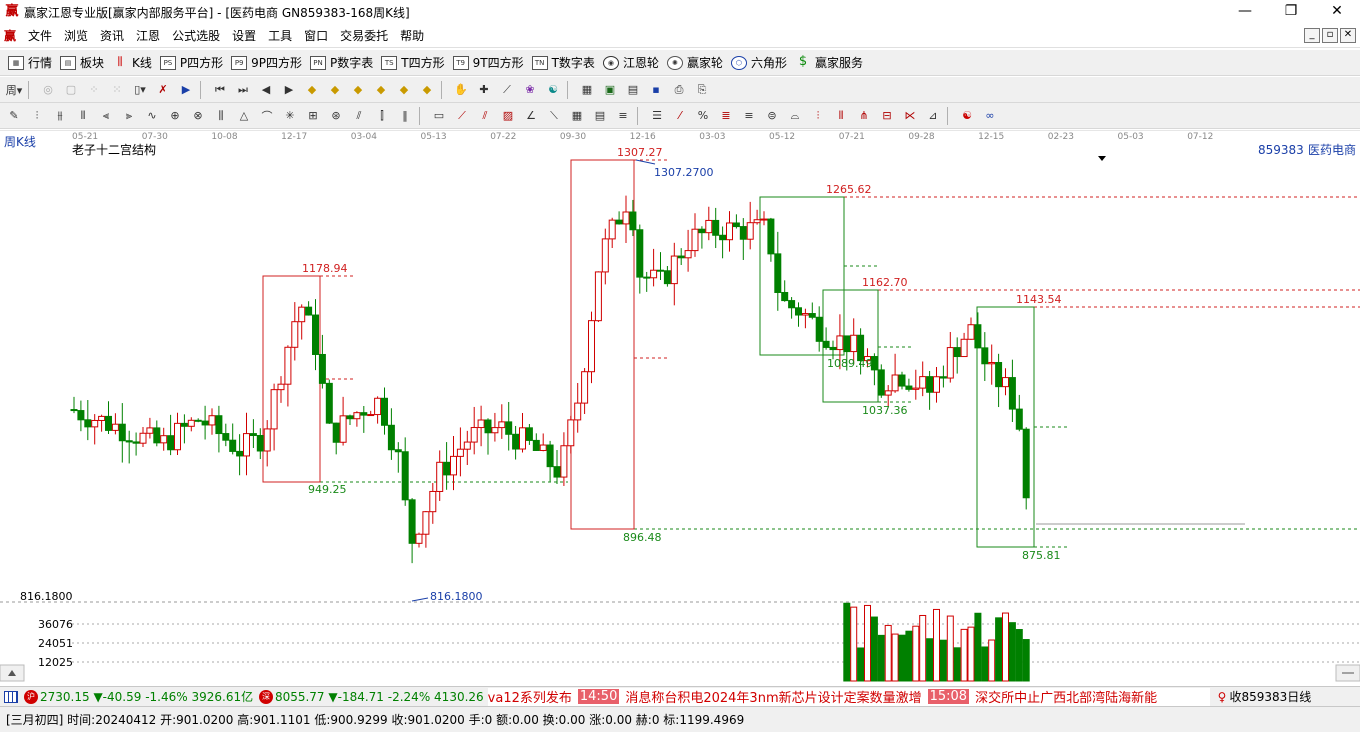 Image resolution: width=1360 pixels, height=732 pixels. What do you see at coordinates (335, 90) in the screenshot?
I see `zoom-out-icon: ◆` at bounding box center [335, 90].